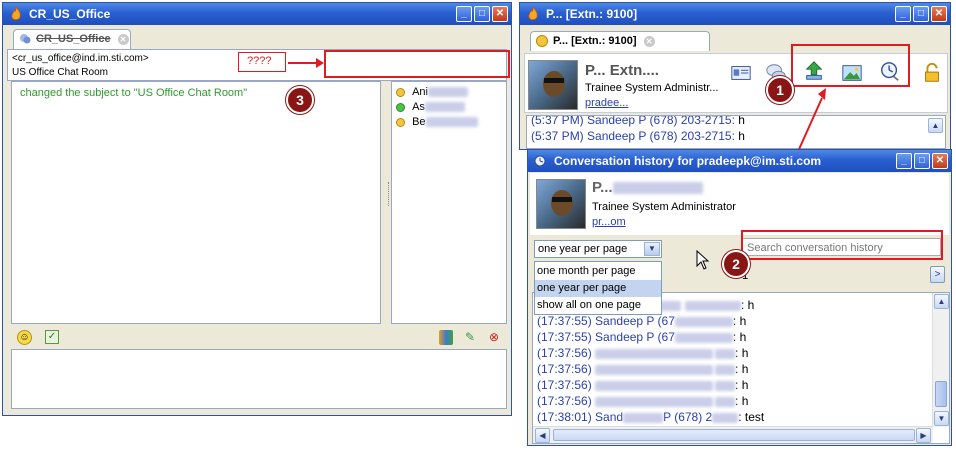 Image resolution: width=956 pixels, height=451 pixels. What do you see at coordinates (300, 100) in the screenshot?
I see `annotation-number-3: 3` at bounding box center [300, 100].